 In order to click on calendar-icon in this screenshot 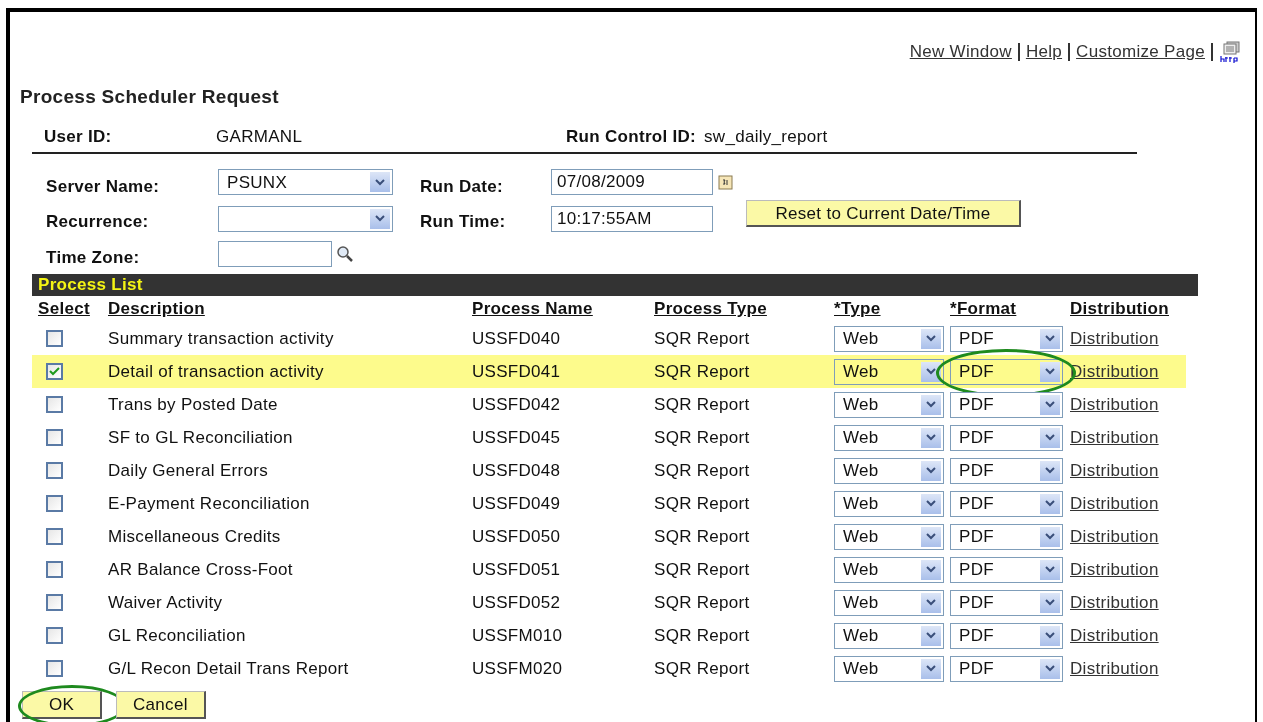, I will do `click(726, 182)`.